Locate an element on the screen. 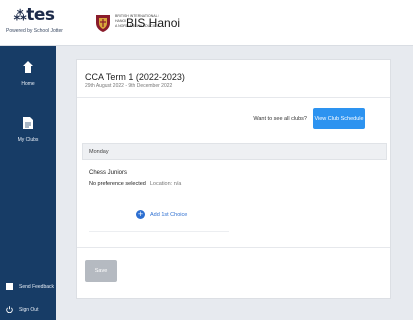 The height and width of the screenshot is (320, 413). school-name: BIS Hanoi is located at coordinates (153, 23).